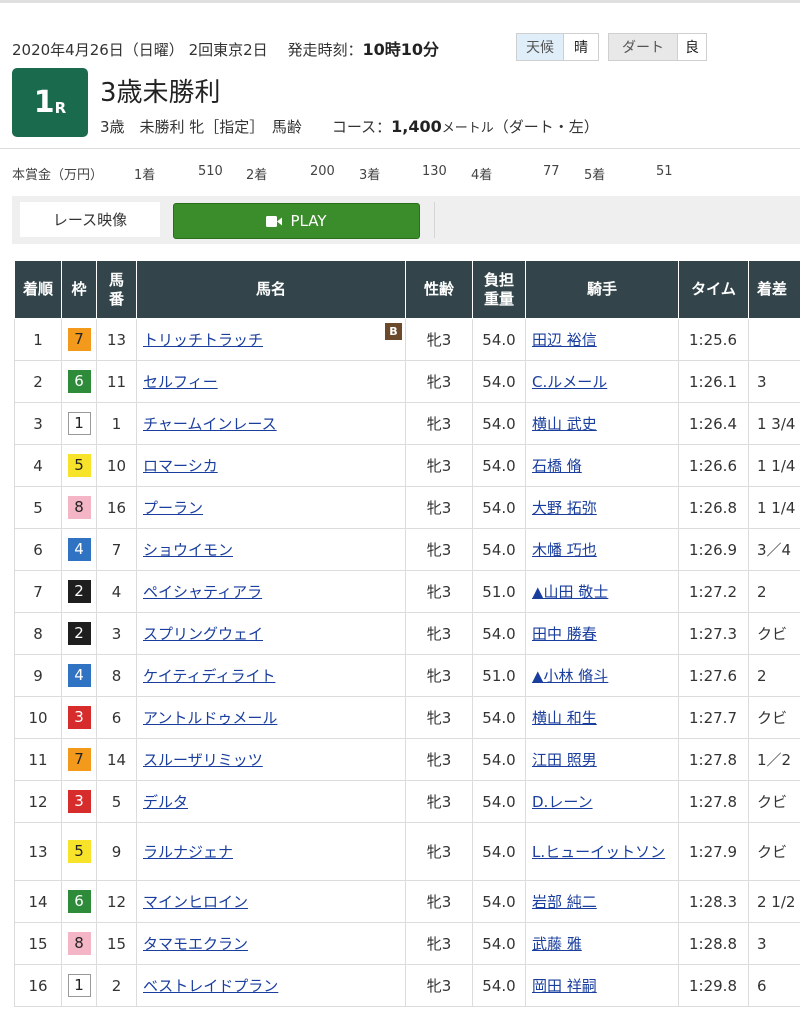 Image resolution: width=800 pixels, height=1031 pixels. I want to click on result-row: 4 5 10 ロマーシカ 牝3 54.0 石橋 脩 1:26.6 1 1/4, so click(407, 465).